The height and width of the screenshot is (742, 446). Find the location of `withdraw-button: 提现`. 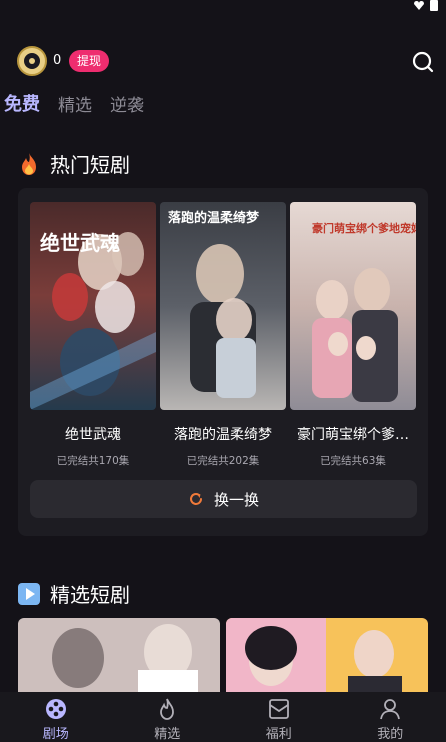

withdraw-button: 提现 is located at coordinates (89, 61).